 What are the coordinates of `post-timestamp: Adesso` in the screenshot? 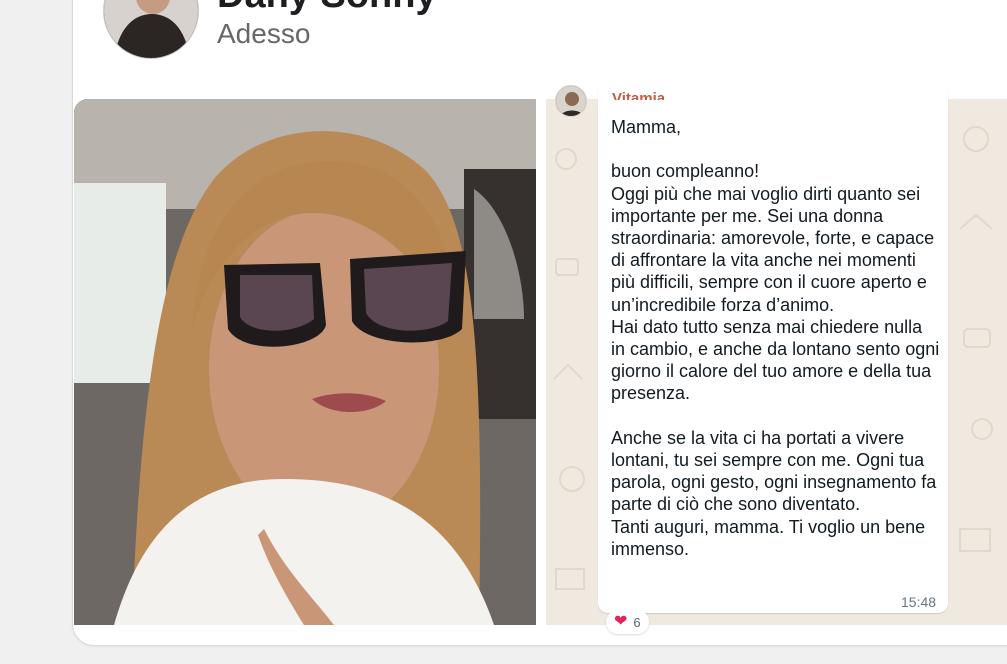 It's located at (263, 34).